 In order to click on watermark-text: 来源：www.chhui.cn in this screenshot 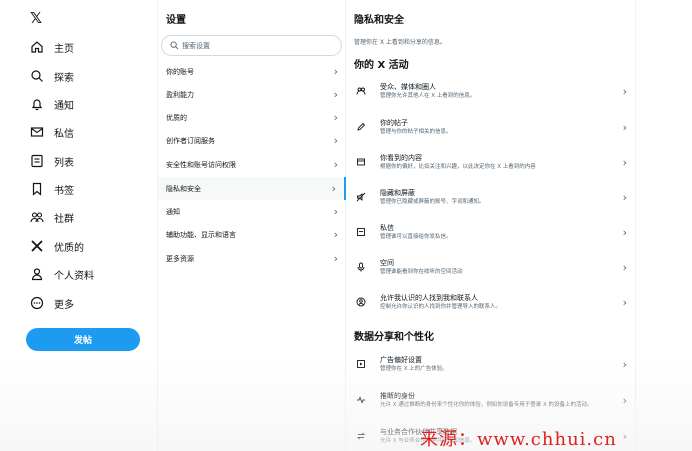, I will do `click(518, 439)`.